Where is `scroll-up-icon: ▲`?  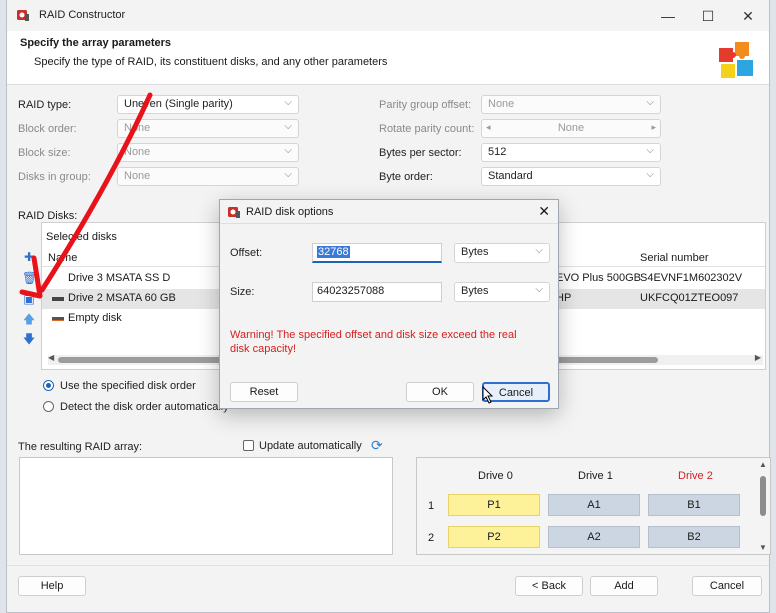
scroll-up-icon: ▲ is located at coordinates (763, 464).